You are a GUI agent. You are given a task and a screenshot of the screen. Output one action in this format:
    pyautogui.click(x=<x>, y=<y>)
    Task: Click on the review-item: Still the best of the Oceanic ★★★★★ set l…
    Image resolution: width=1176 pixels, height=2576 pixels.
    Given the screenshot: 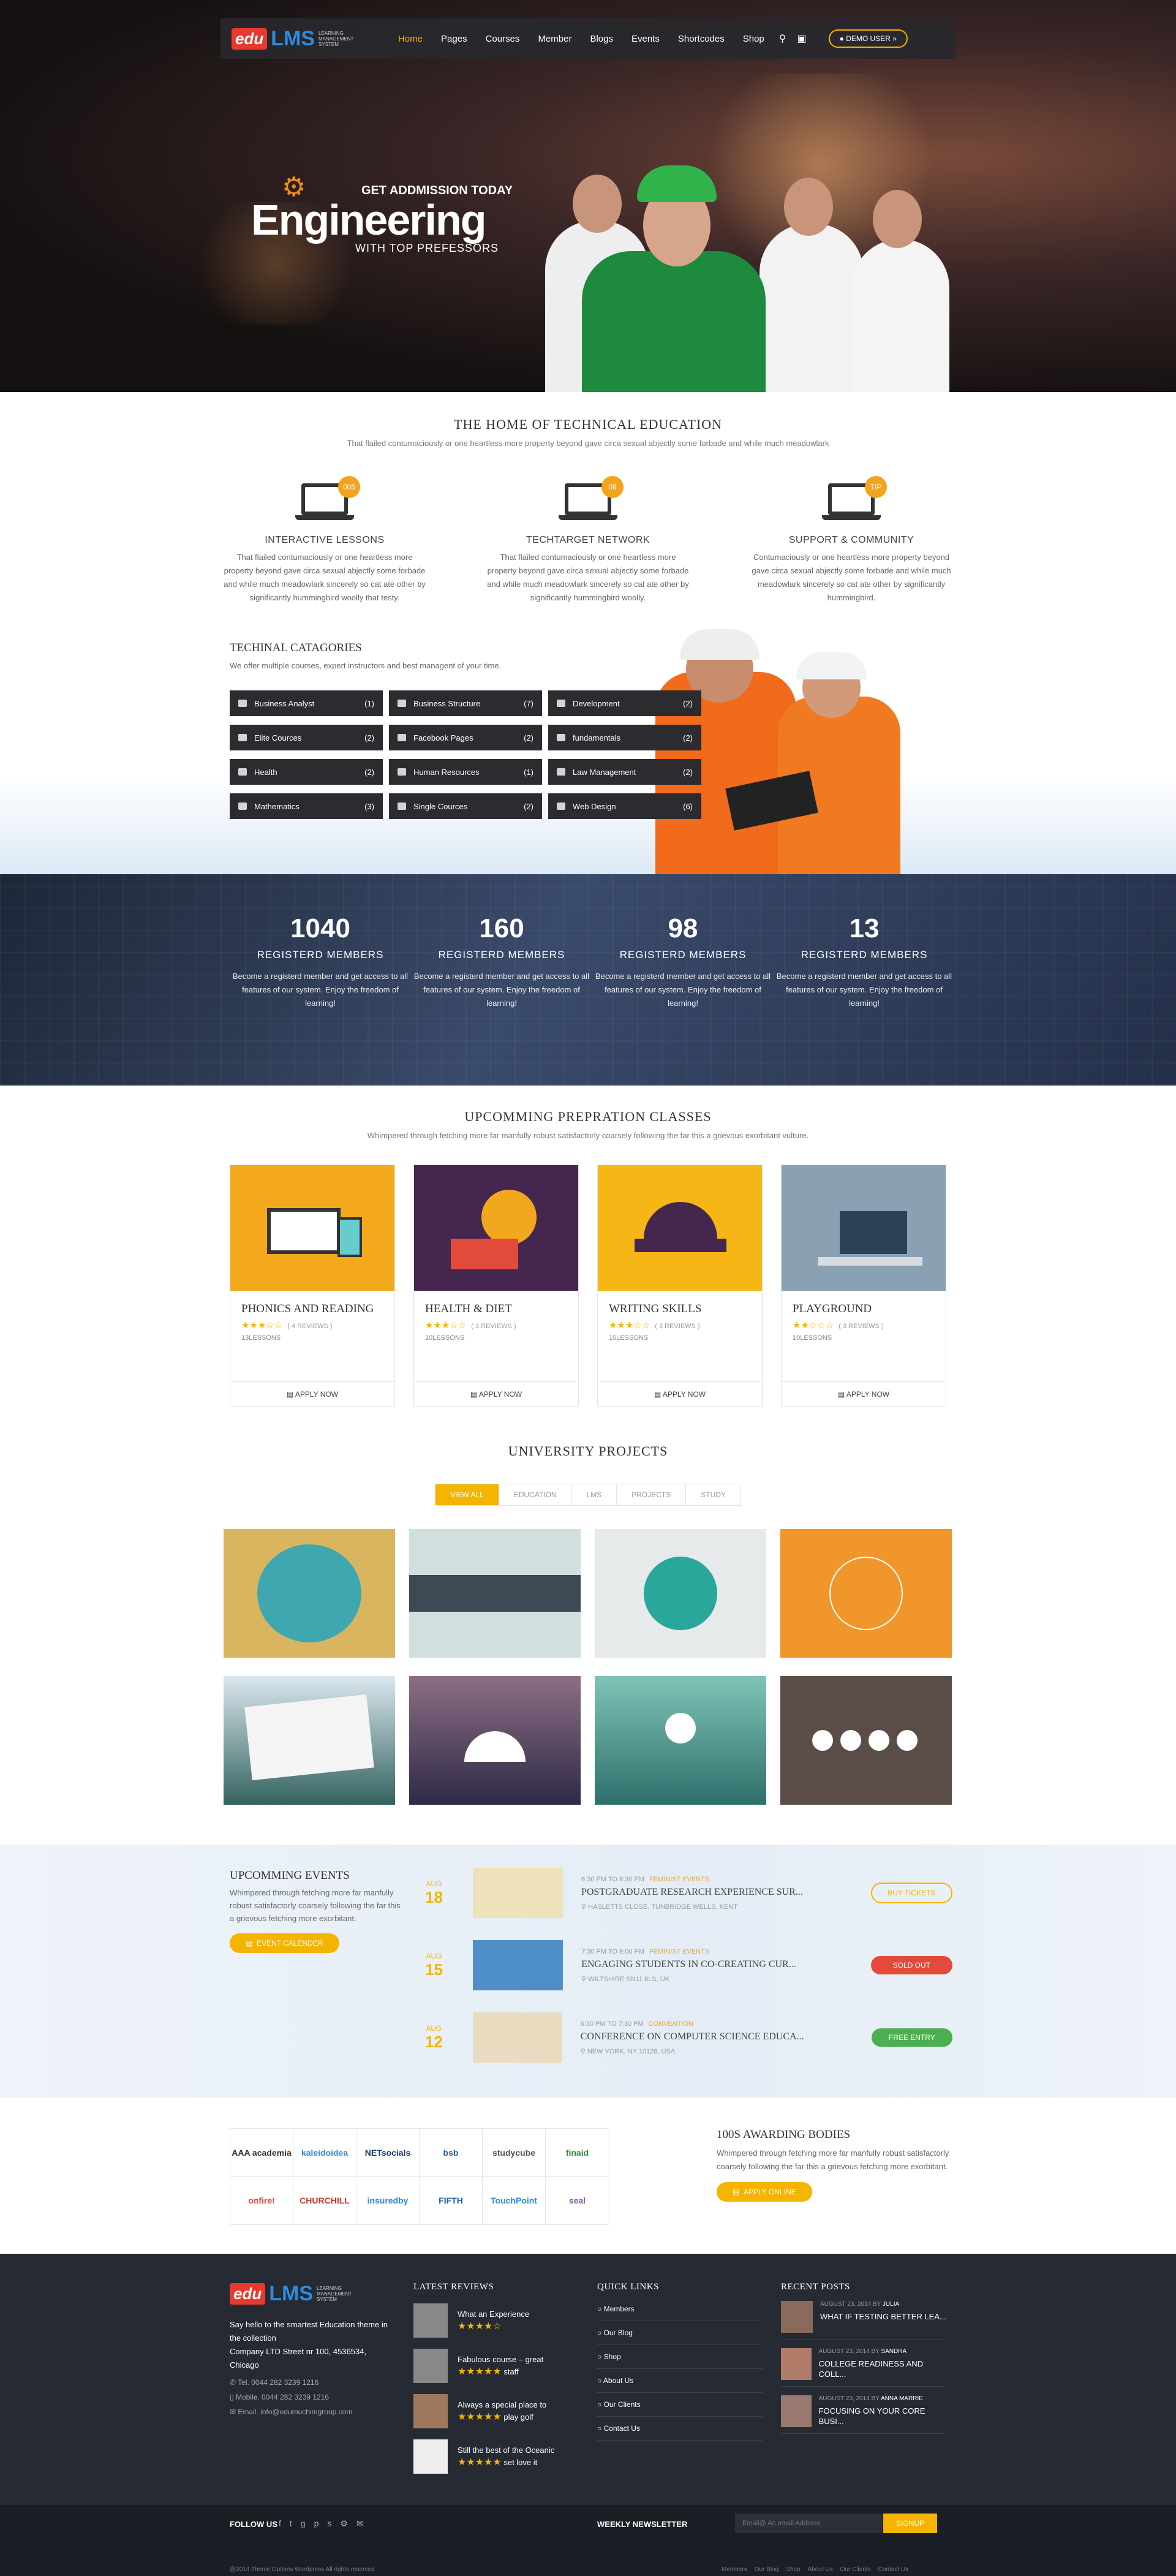 What is the action you would take?
    pyautogui.click(x=493, y=2456)
    